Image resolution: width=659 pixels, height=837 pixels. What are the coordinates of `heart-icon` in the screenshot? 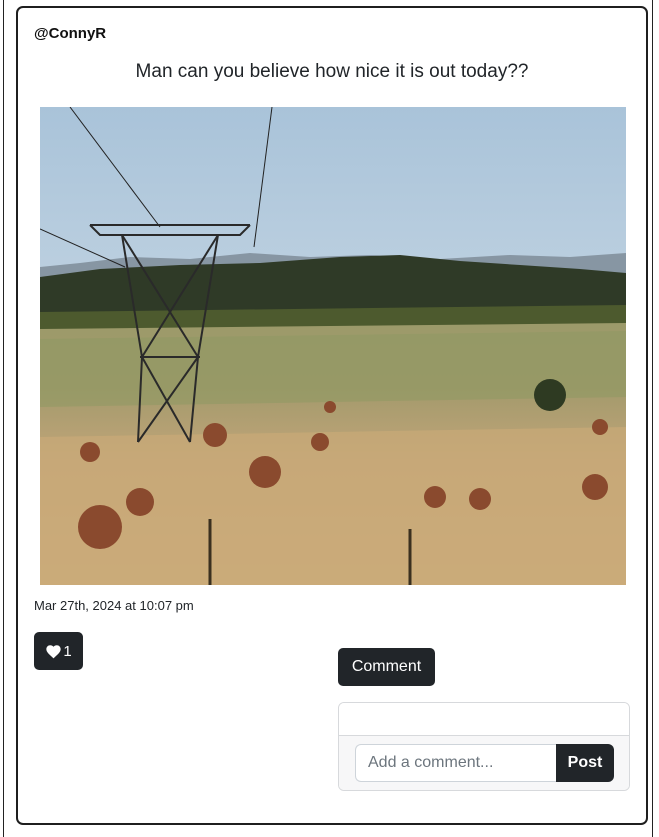 It's located at (53, 651).